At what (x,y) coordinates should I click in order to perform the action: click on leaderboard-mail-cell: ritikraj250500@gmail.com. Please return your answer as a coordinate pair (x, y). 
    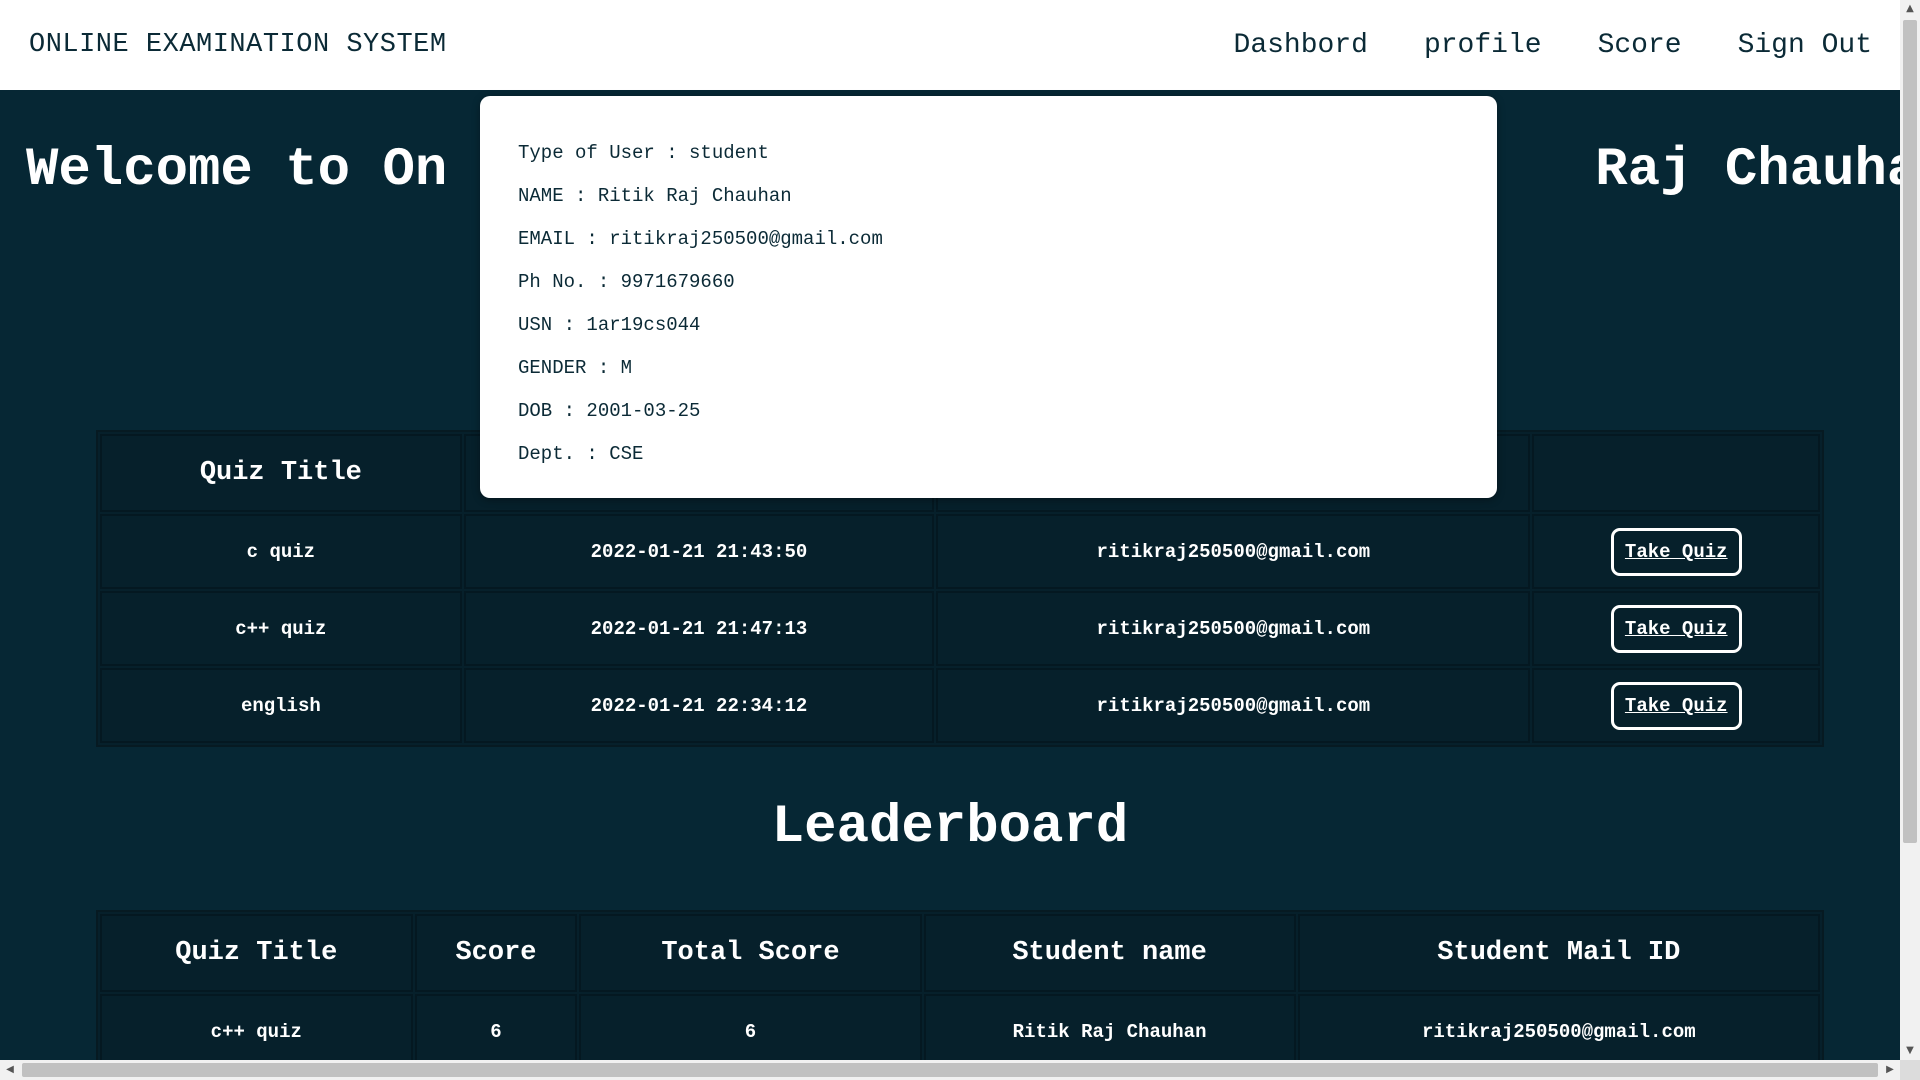
    Looking at the image, I should click on (1558, 1027).